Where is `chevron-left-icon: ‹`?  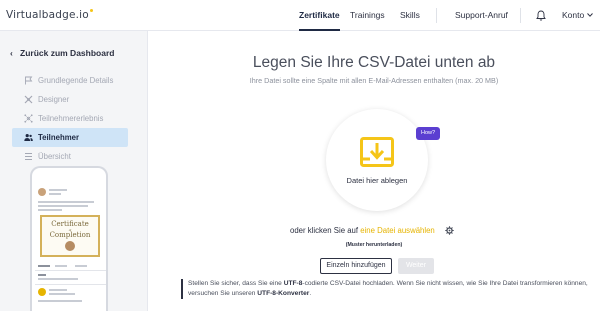 chevron-left-icon: ‹ is located at coordinates (11, 53).